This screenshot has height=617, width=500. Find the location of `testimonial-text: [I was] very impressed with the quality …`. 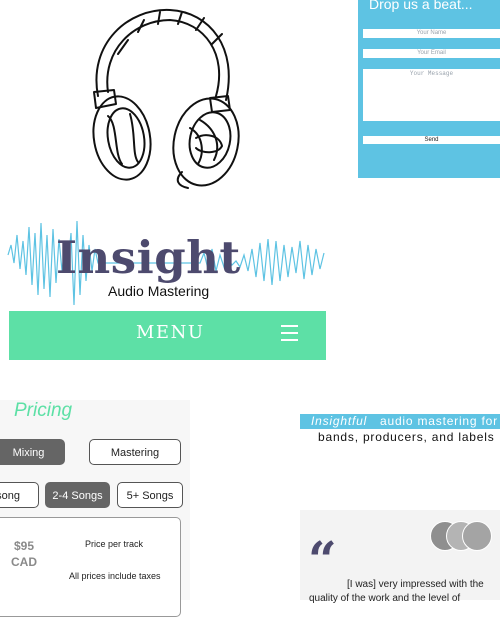

testimonial-text: [I was] very impressed with the quality … is located at coordinates (403, 592).